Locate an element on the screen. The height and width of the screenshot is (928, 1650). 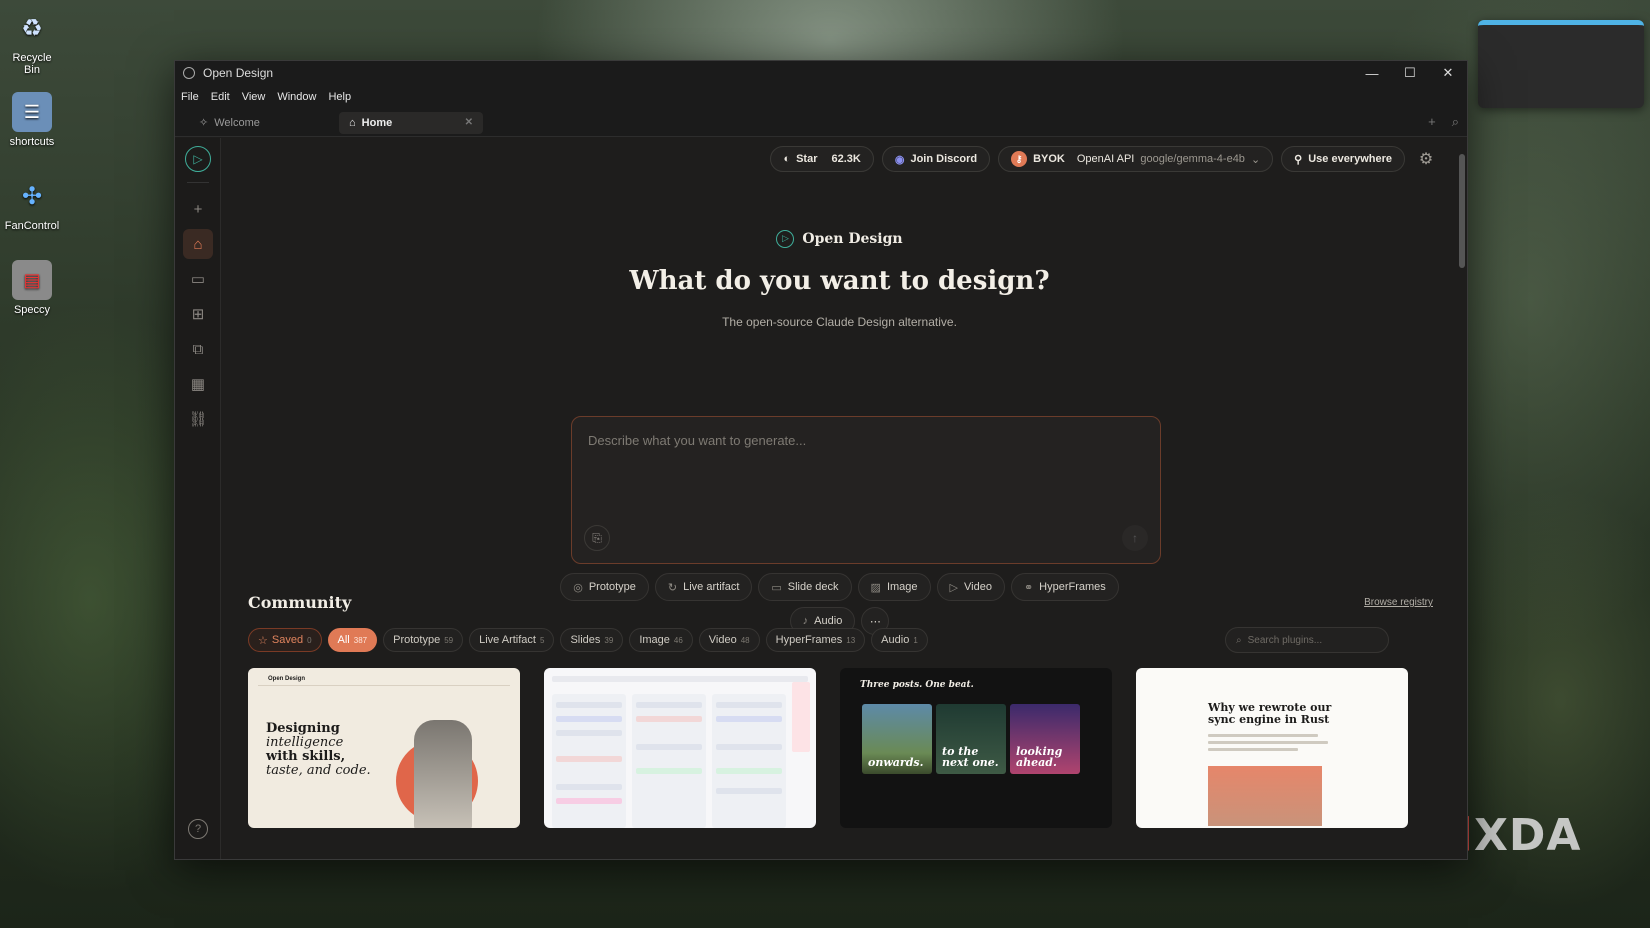
folder-icon: ☰ is located at coordinates (32, 112).